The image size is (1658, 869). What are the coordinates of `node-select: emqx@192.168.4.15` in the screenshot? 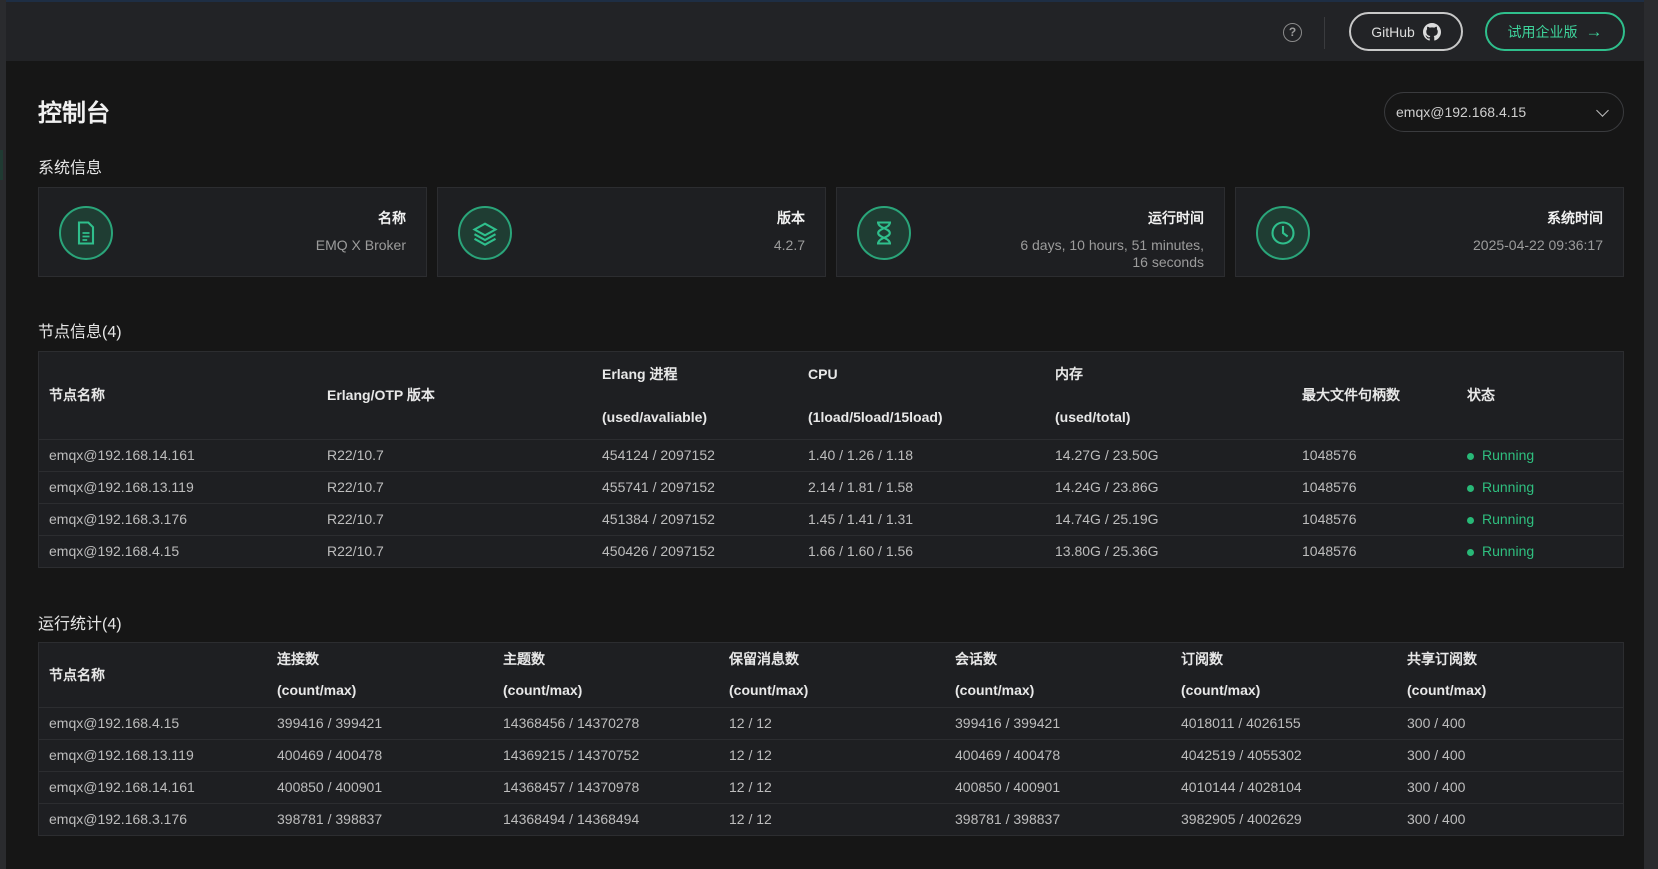 It's located at (1504, 112).